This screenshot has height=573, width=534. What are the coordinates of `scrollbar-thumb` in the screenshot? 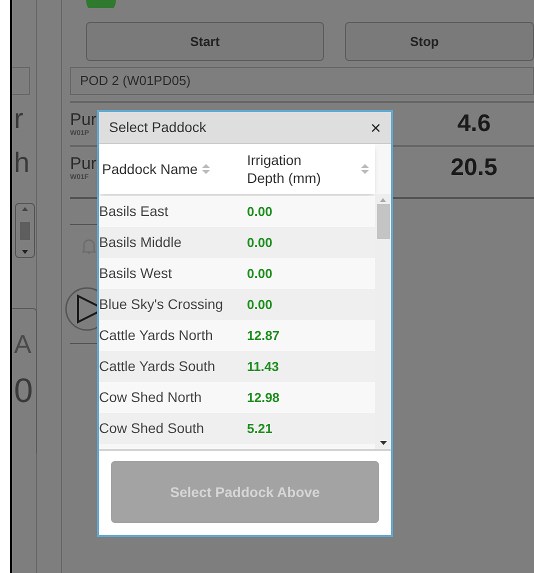 It's located at (383, 221).